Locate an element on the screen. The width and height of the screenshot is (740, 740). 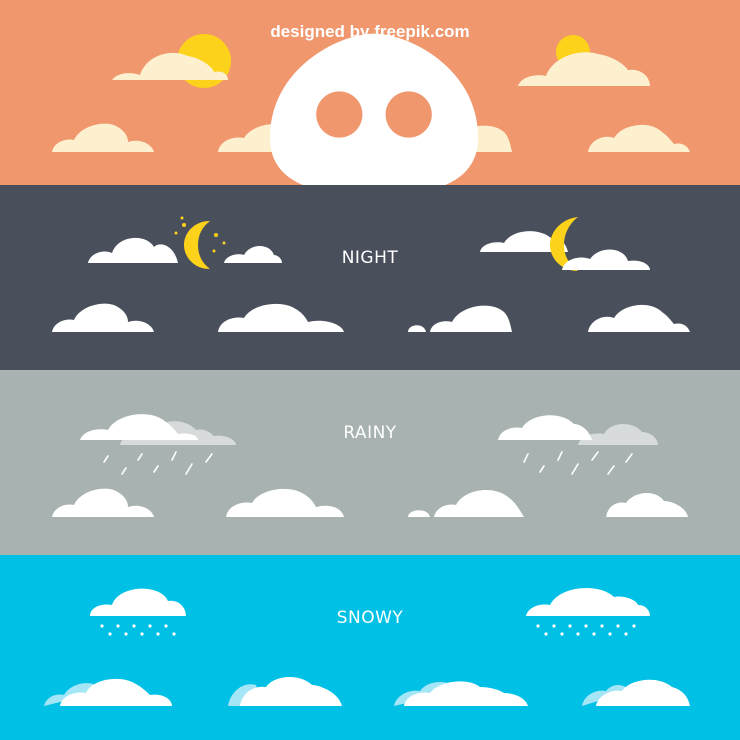
rainy-scene is located at coordinates (370, 465).